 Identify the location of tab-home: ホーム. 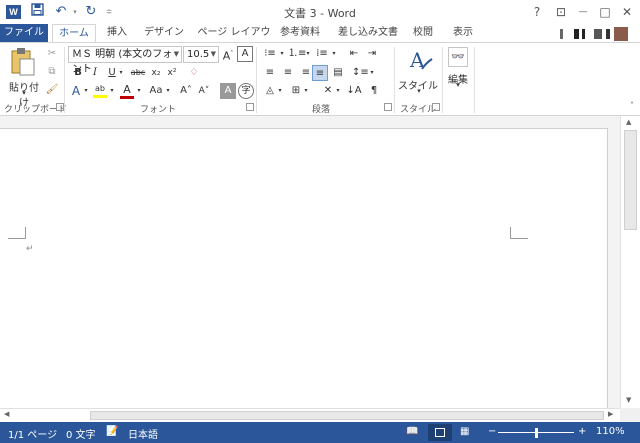
(74, 33).